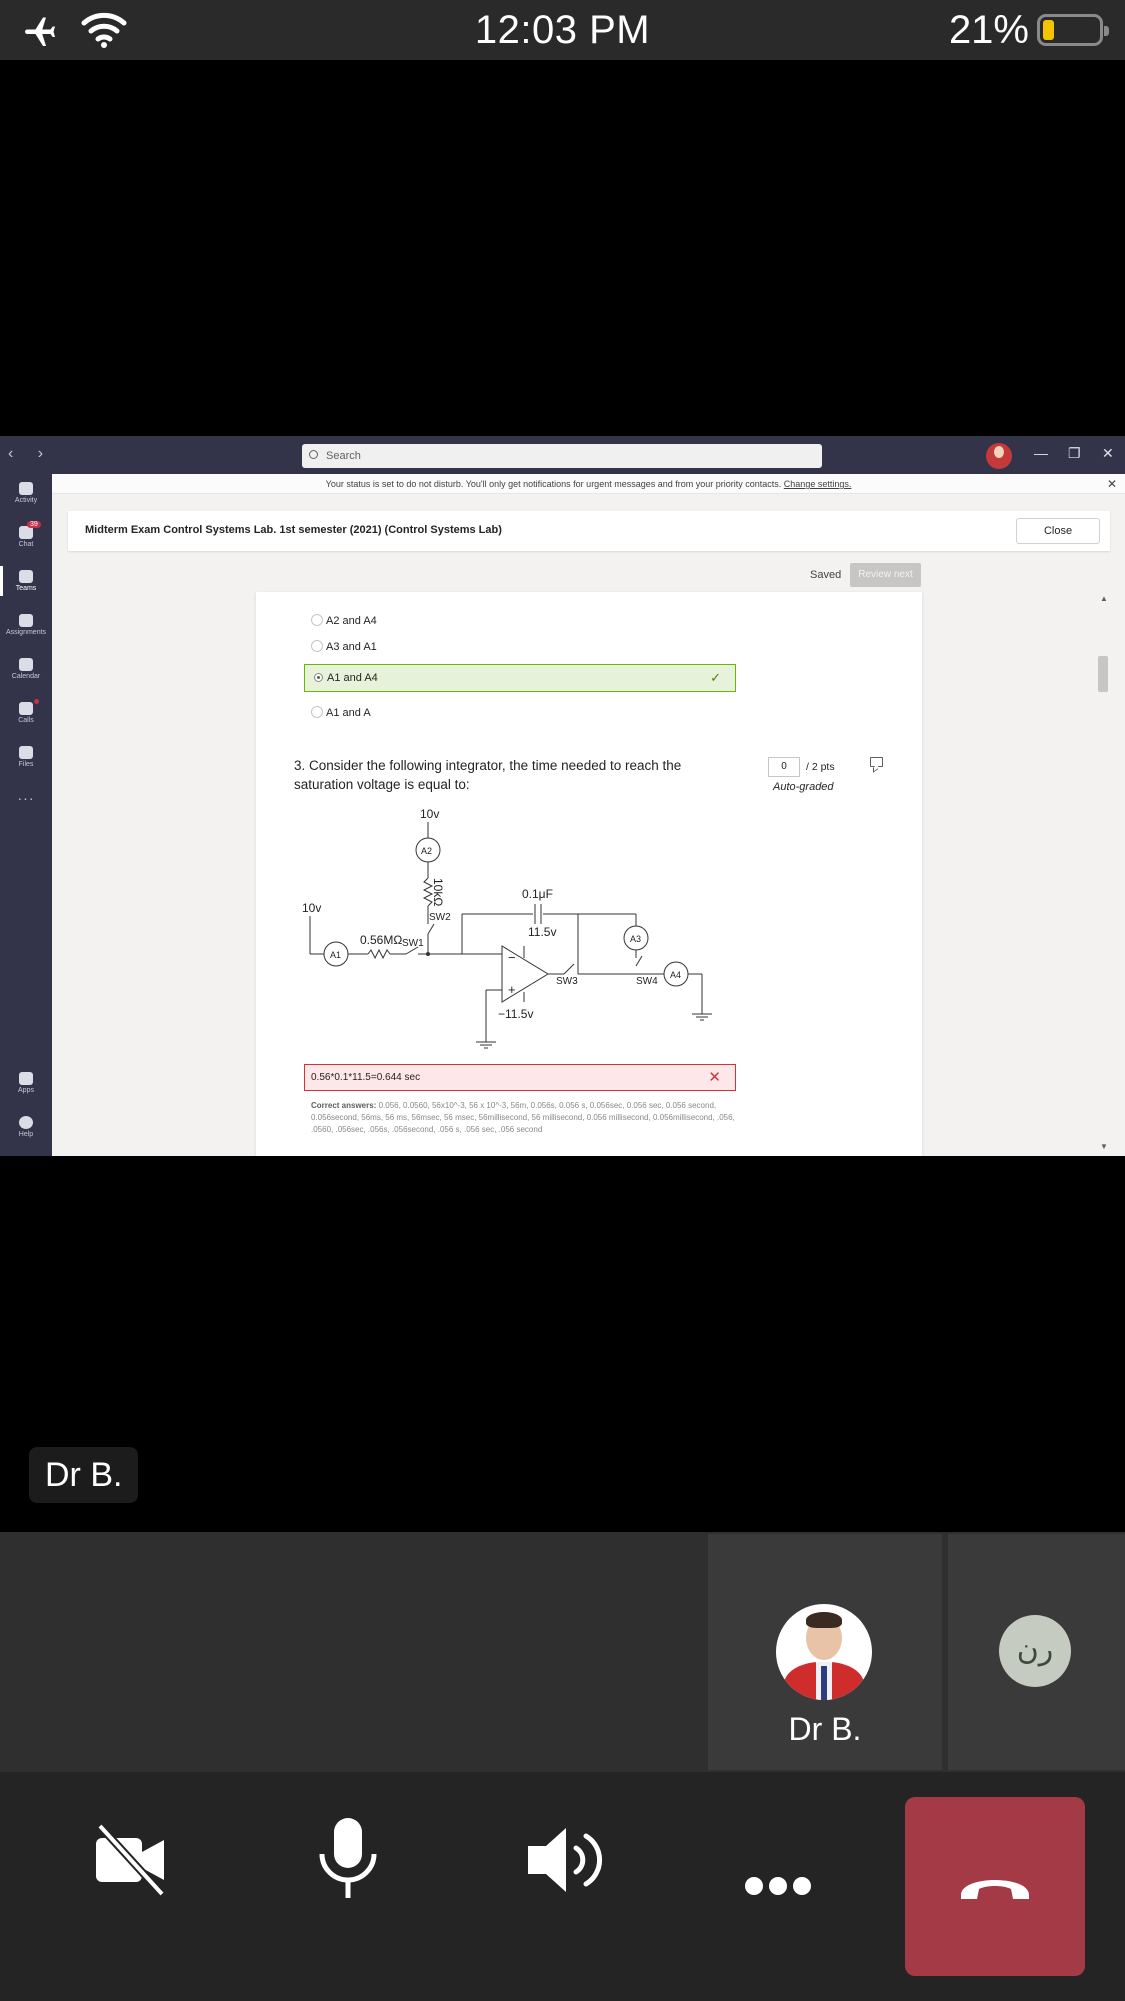 Image resolution: width=1125 pixels, height=2001 pixels. Describe the element at coordinates (300, 765) in the screenshot. I see `question-number: 3.` at that location.